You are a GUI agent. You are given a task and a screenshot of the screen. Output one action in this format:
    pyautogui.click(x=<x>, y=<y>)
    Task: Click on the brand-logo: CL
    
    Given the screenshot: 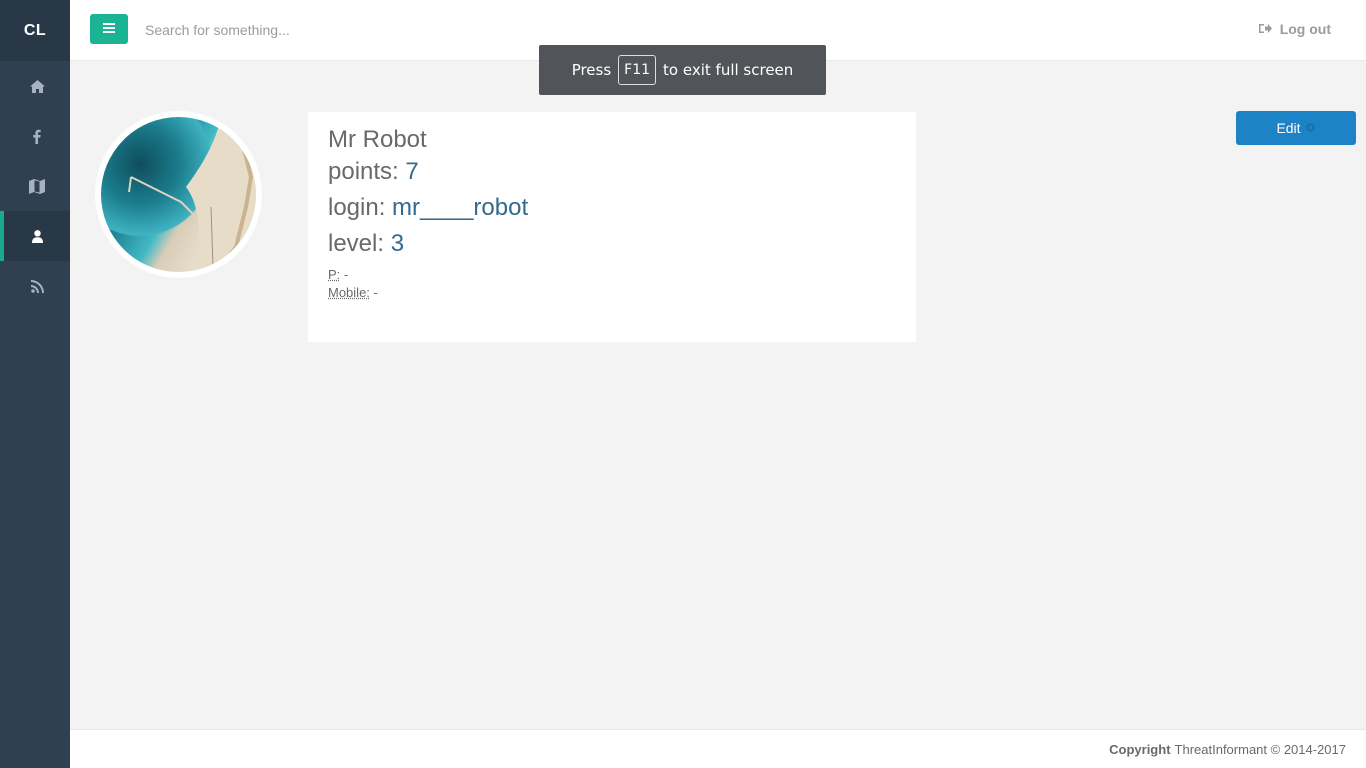 What is the action you would take?
    pyautogui.click(x=35, y=30)
    